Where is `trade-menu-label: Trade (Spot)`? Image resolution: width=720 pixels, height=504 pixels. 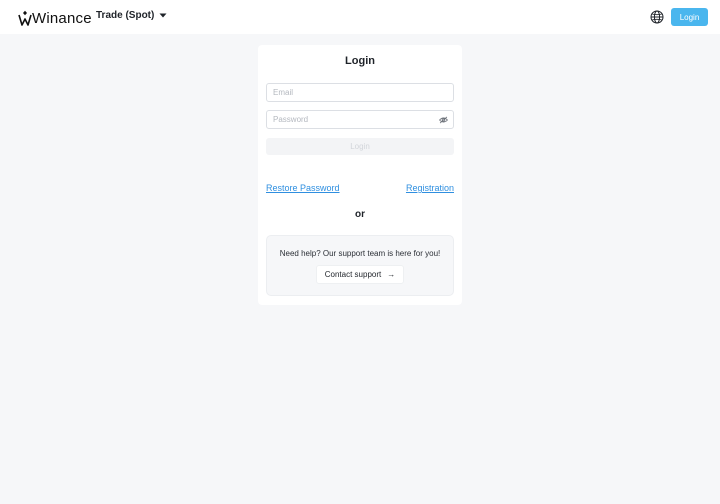 trade-menu-label: Trade (Spot) is located at coordinates (125, 15).